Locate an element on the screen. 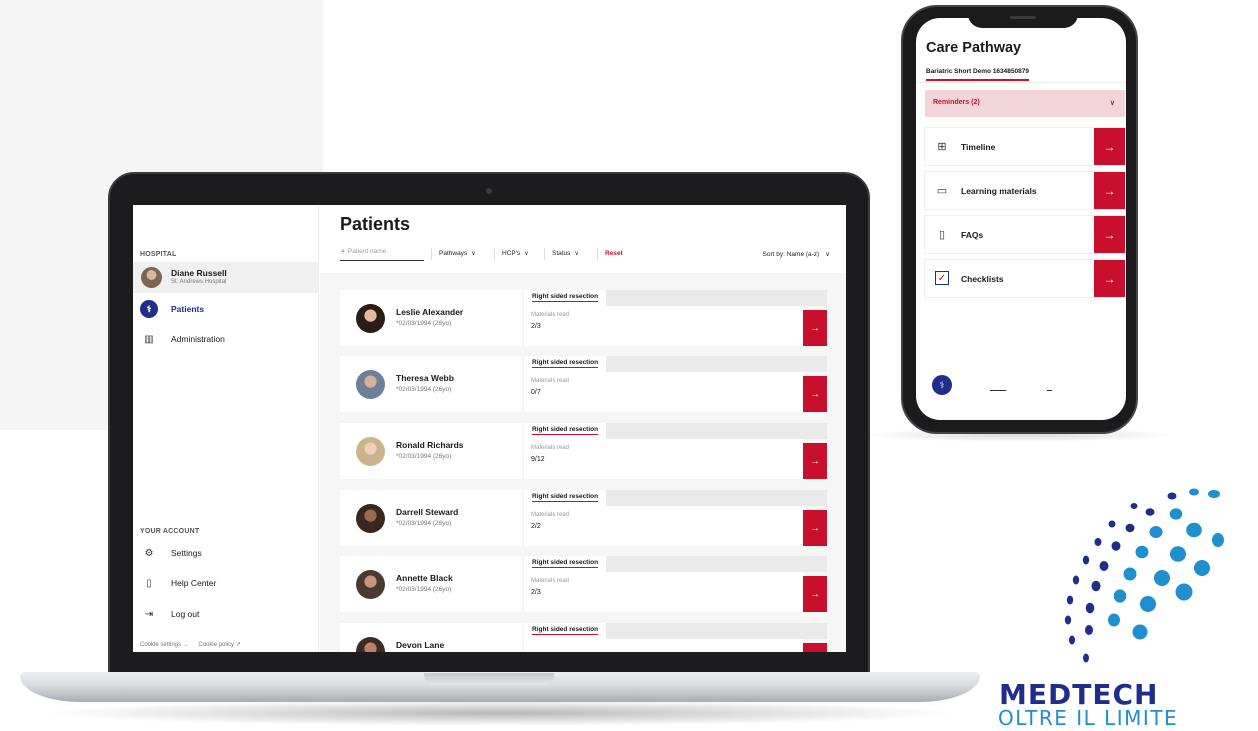 The height and width of the screenshot is (731, 1258). cookie-policy-link: Cookie policy ↗ is located at coordinates (219, 645).